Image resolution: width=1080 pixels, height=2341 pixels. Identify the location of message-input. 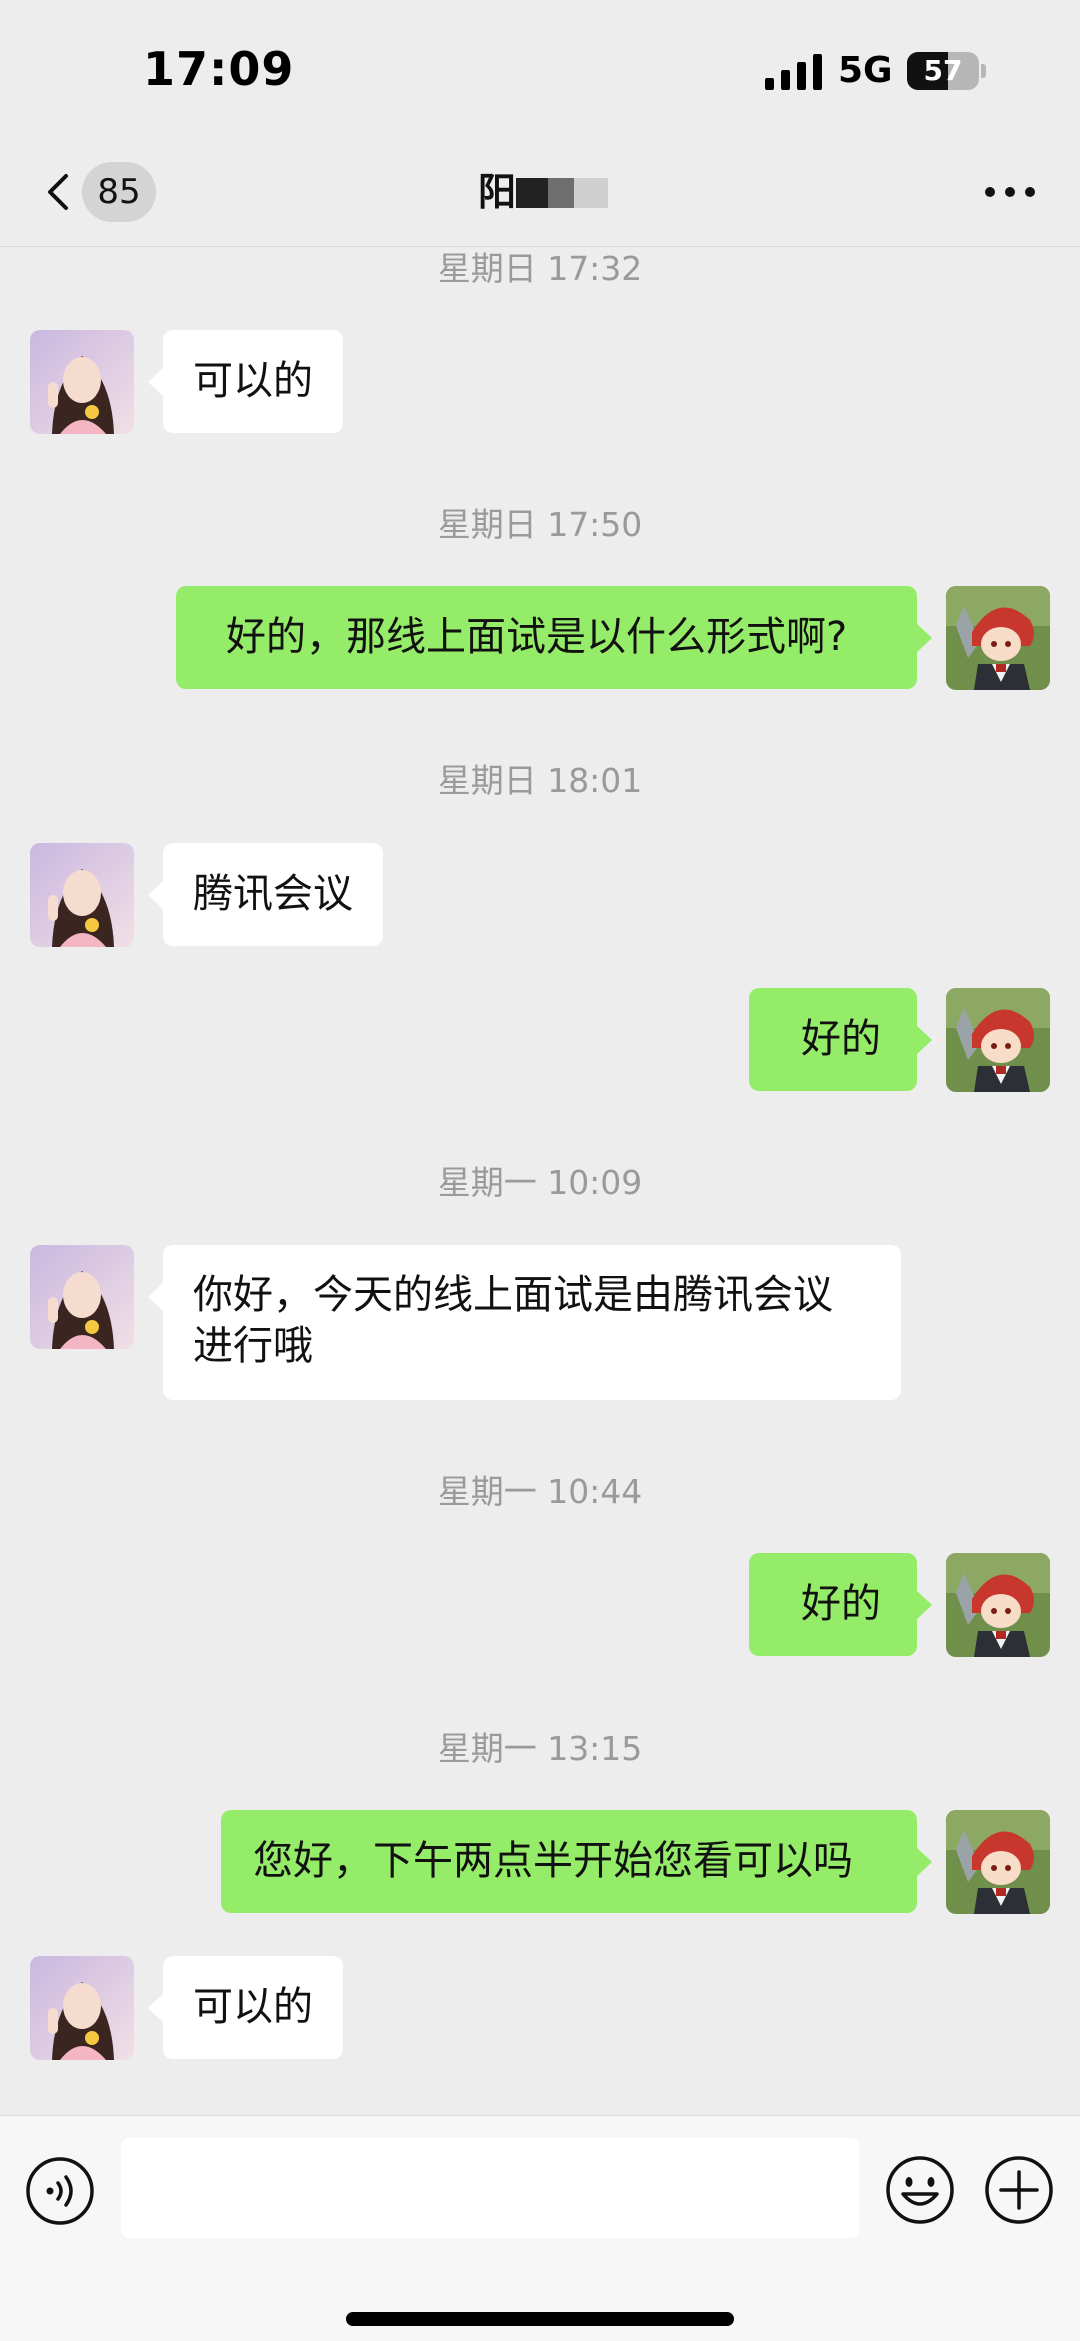
(490, 2188).